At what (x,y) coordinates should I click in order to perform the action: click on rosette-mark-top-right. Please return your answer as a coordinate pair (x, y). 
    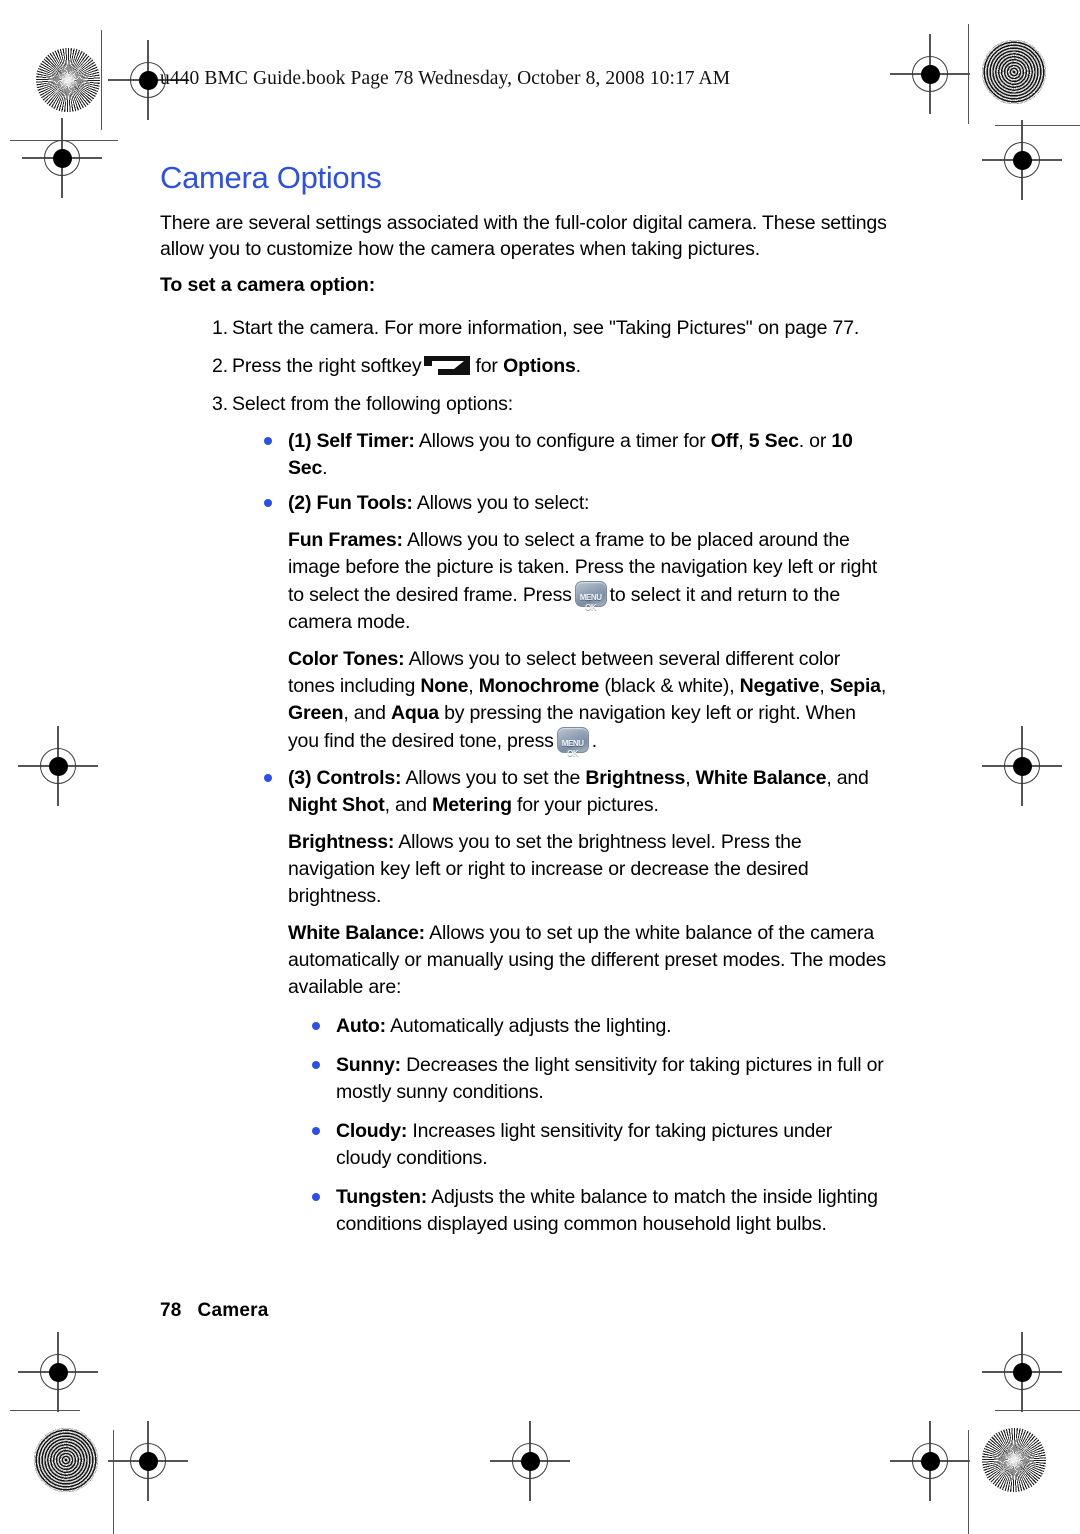
    Looking at the image, I should click on (1014, 72).